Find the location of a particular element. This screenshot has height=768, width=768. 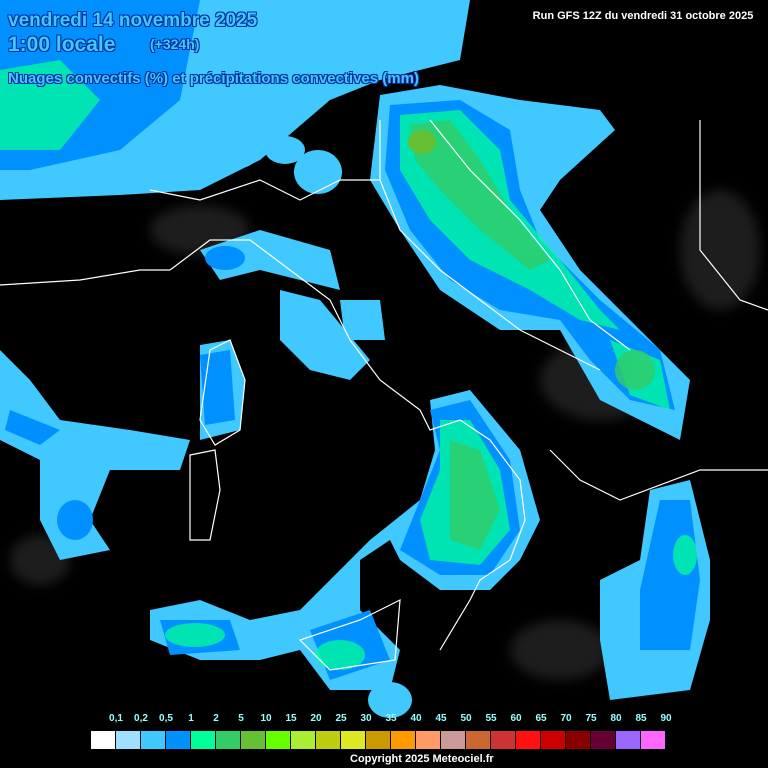

legend-label: 85 is located at coordinates (641, 718).